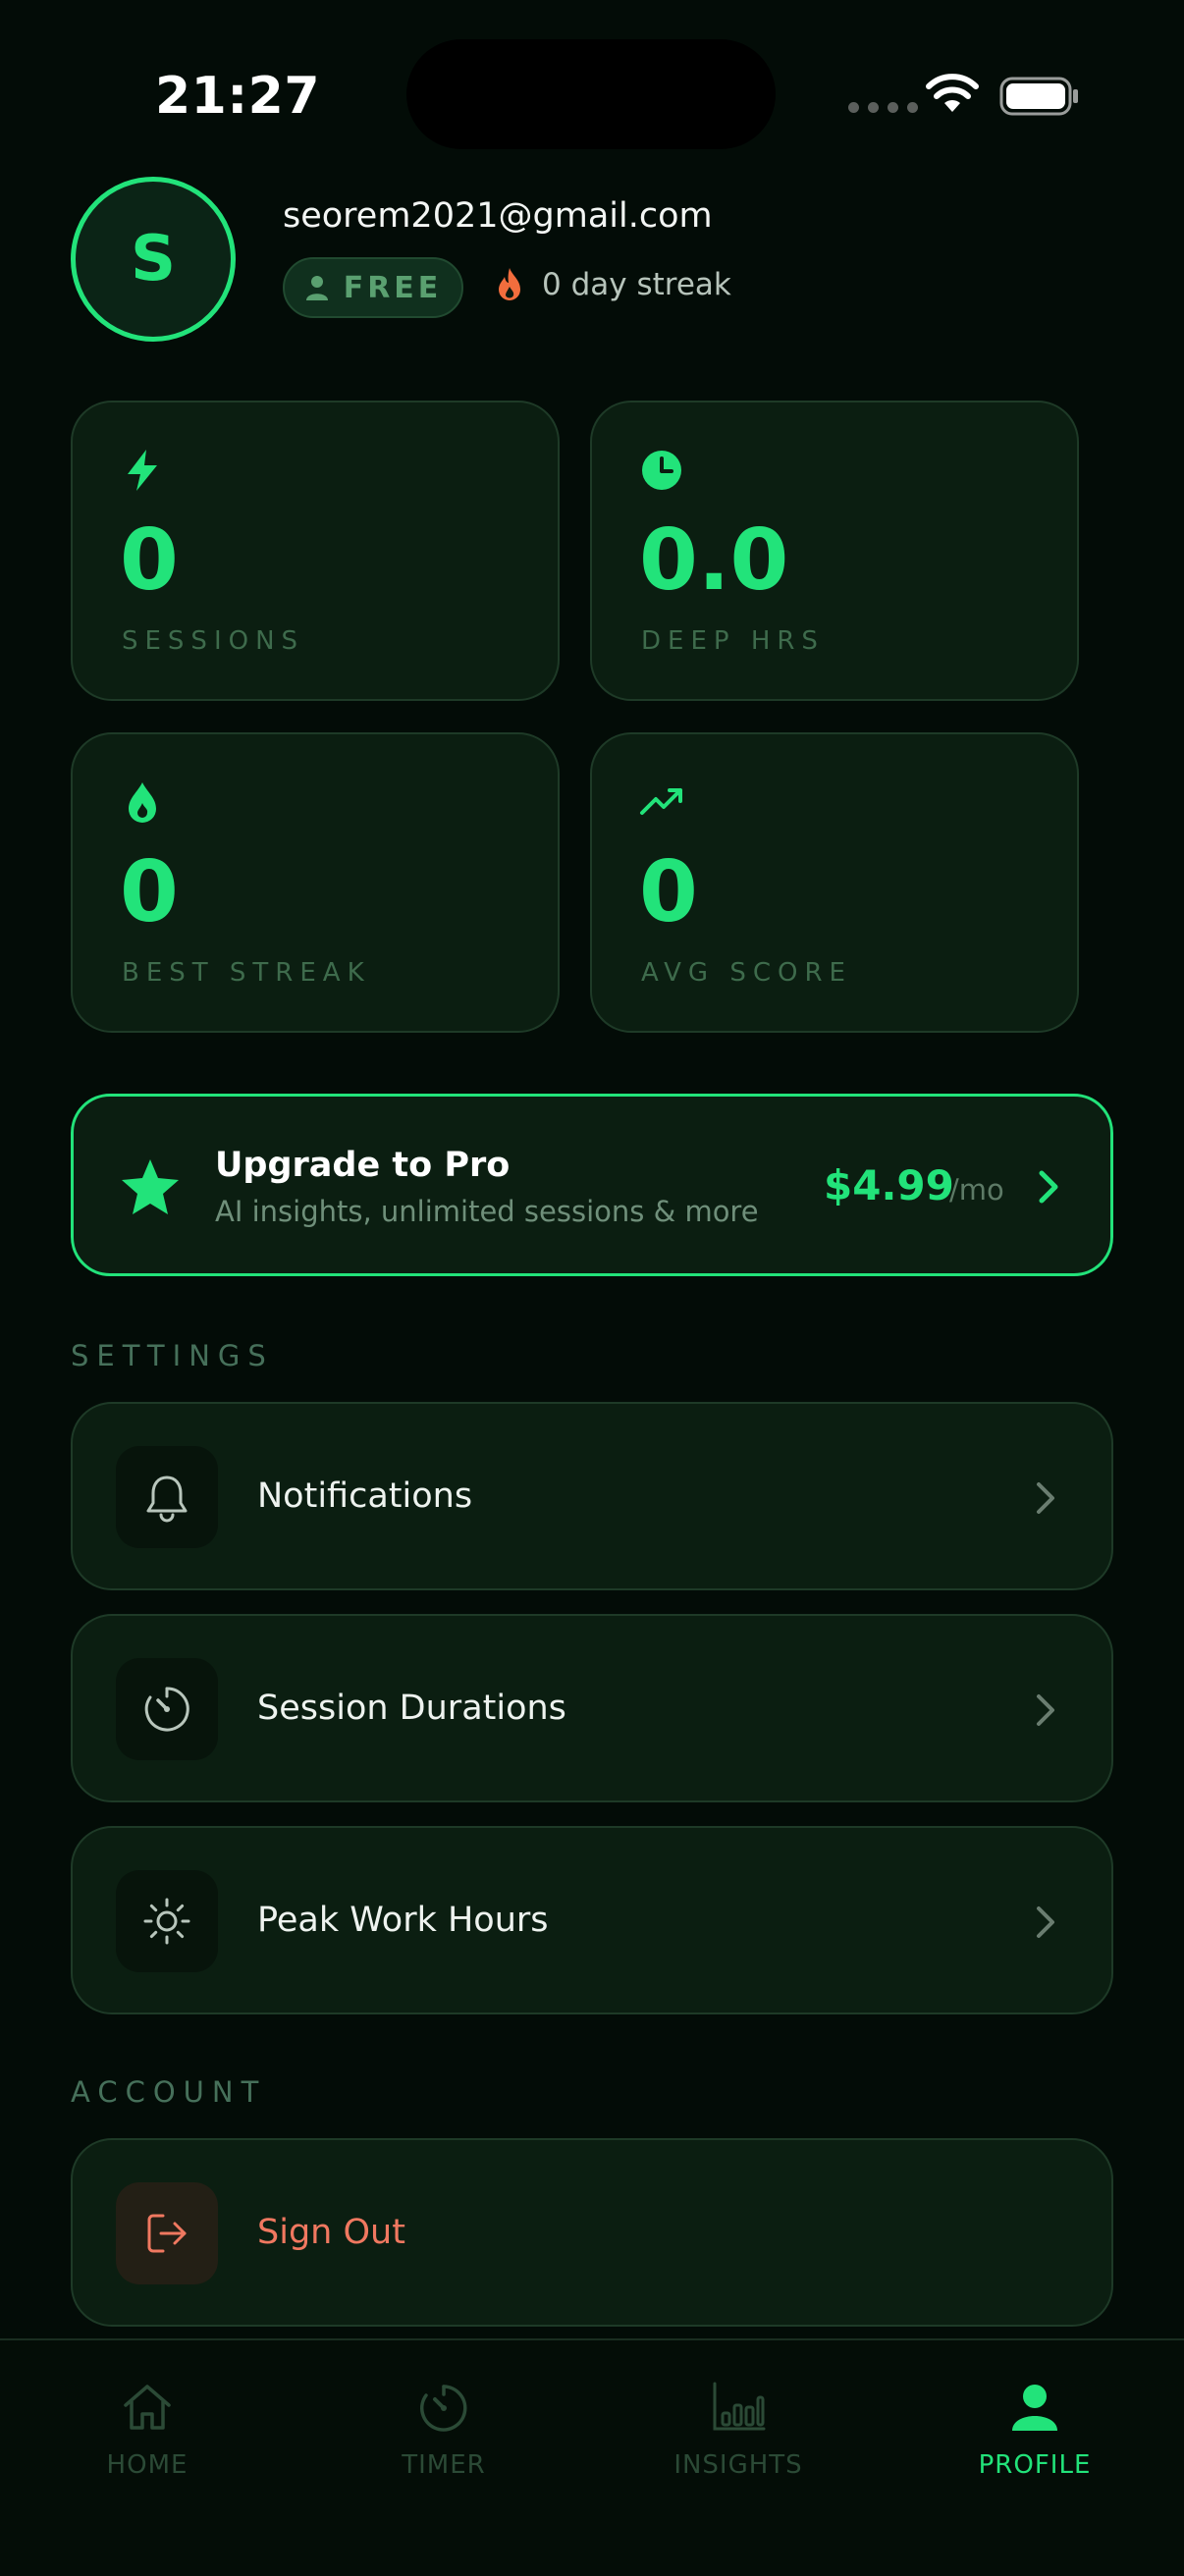  What do you see at coordinates (739, 2406) in the screenshot?
I see `bar-chart-icon` at bounding box center [739, 2406].